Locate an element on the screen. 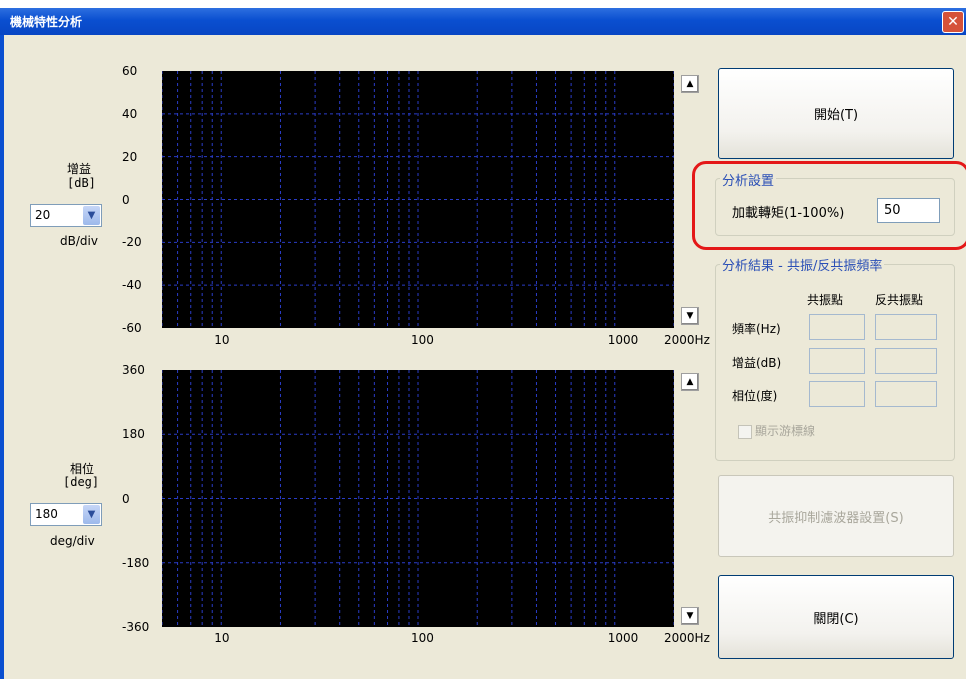 Image resolution: width=966 pixels, height=679 pixels. title-bar: 機械特性分析 ✕ is located at coordinates (483, 21).